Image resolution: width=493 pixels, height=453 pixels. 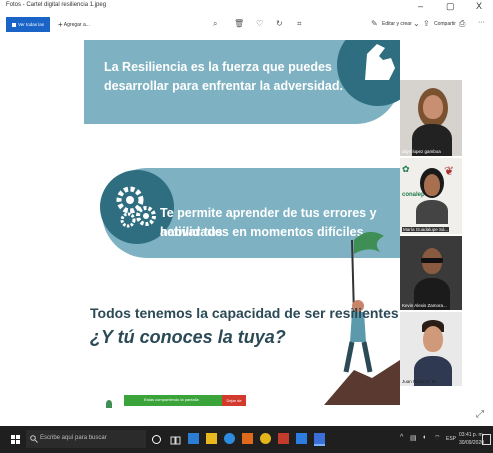 I want to click on zoom-app-icon, so click(x=301, y=438).